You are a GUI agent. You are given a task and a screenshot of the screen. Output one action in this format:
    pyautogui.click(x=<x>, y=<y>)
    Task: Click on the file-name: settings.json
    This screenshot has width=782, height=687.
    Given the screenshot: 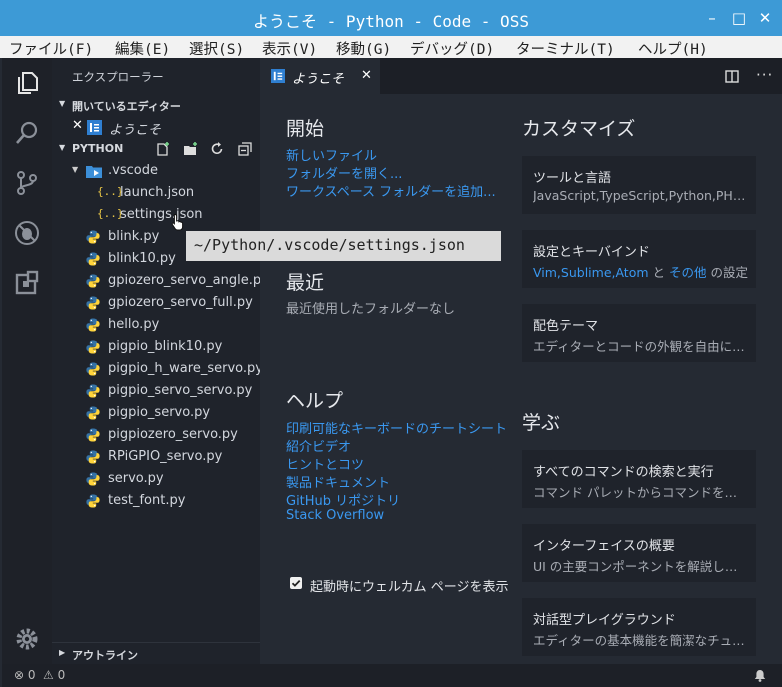 What is the action you would take?
    pyautogui.click(x=161, y=214)
    